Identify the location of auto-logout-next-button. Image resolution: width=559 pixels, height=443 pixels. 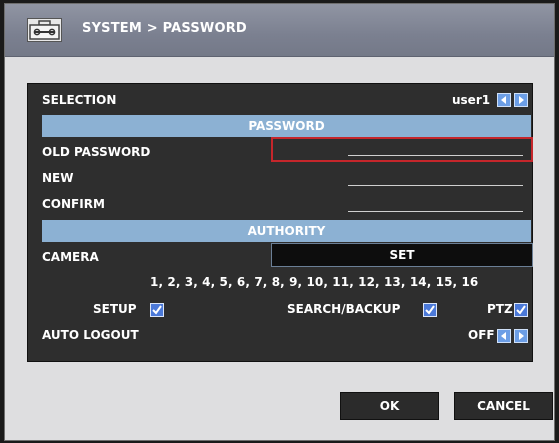
(521, 336).